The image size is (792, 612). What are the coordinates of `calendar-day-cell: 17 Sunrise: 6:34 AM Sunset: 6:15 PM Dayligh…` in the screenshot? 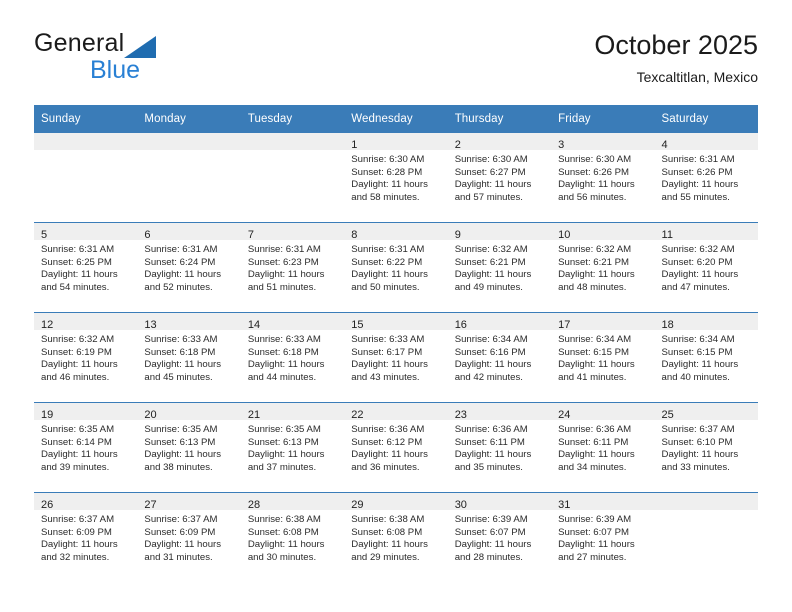 It's located at (603, 357).